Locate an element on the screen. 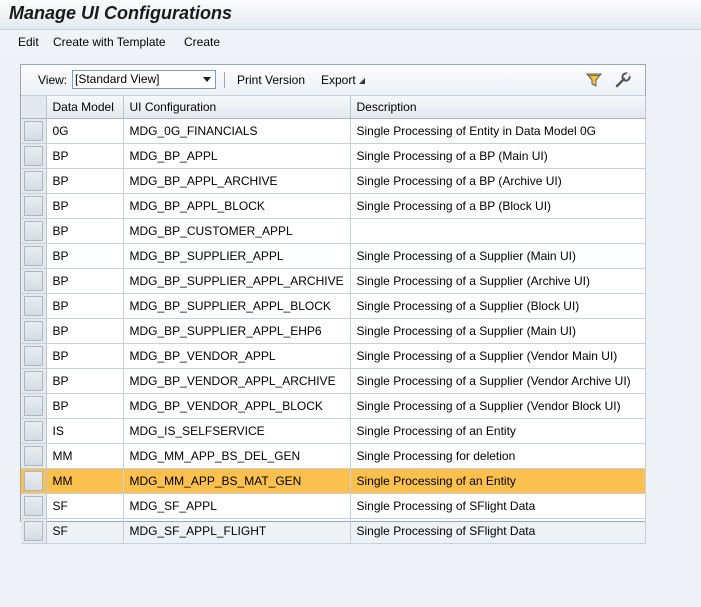 The width and height of the screenshot is (701, 607). settings-wrench-icon is located at coordinates (623, 80).